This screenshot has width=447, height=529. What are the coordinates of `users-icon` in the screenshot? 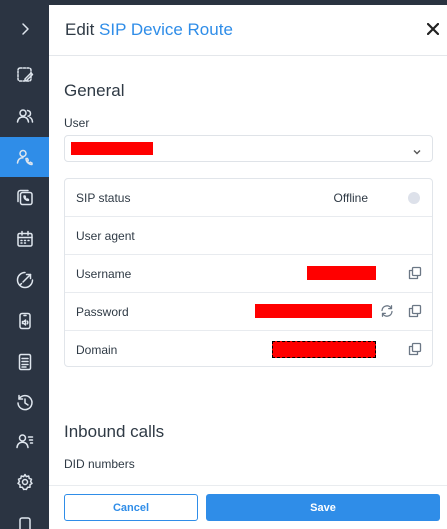 It's located at (24, 116).